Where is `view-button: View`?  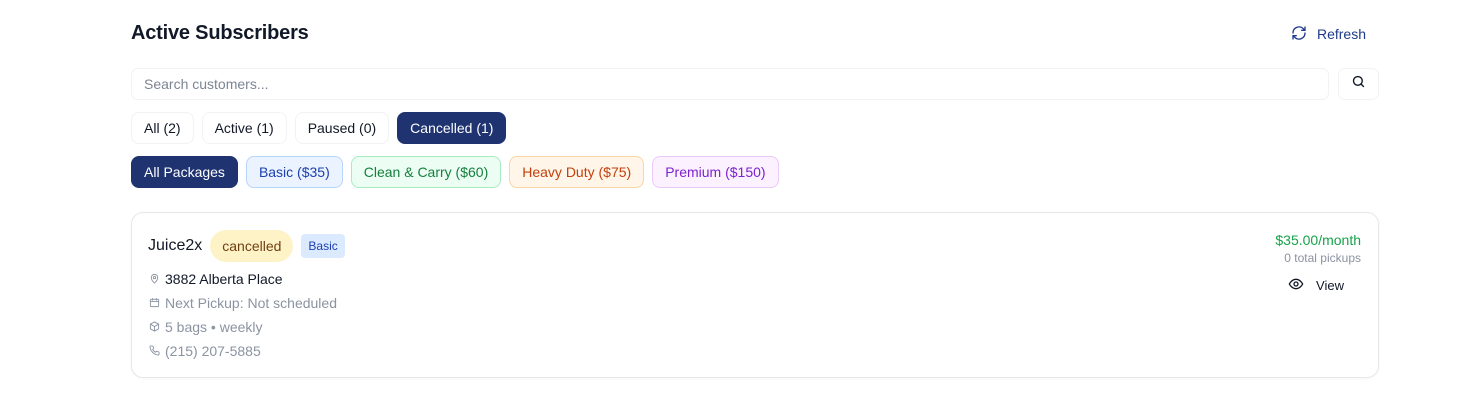
view-button: View is located at coordinates (1316, 285).